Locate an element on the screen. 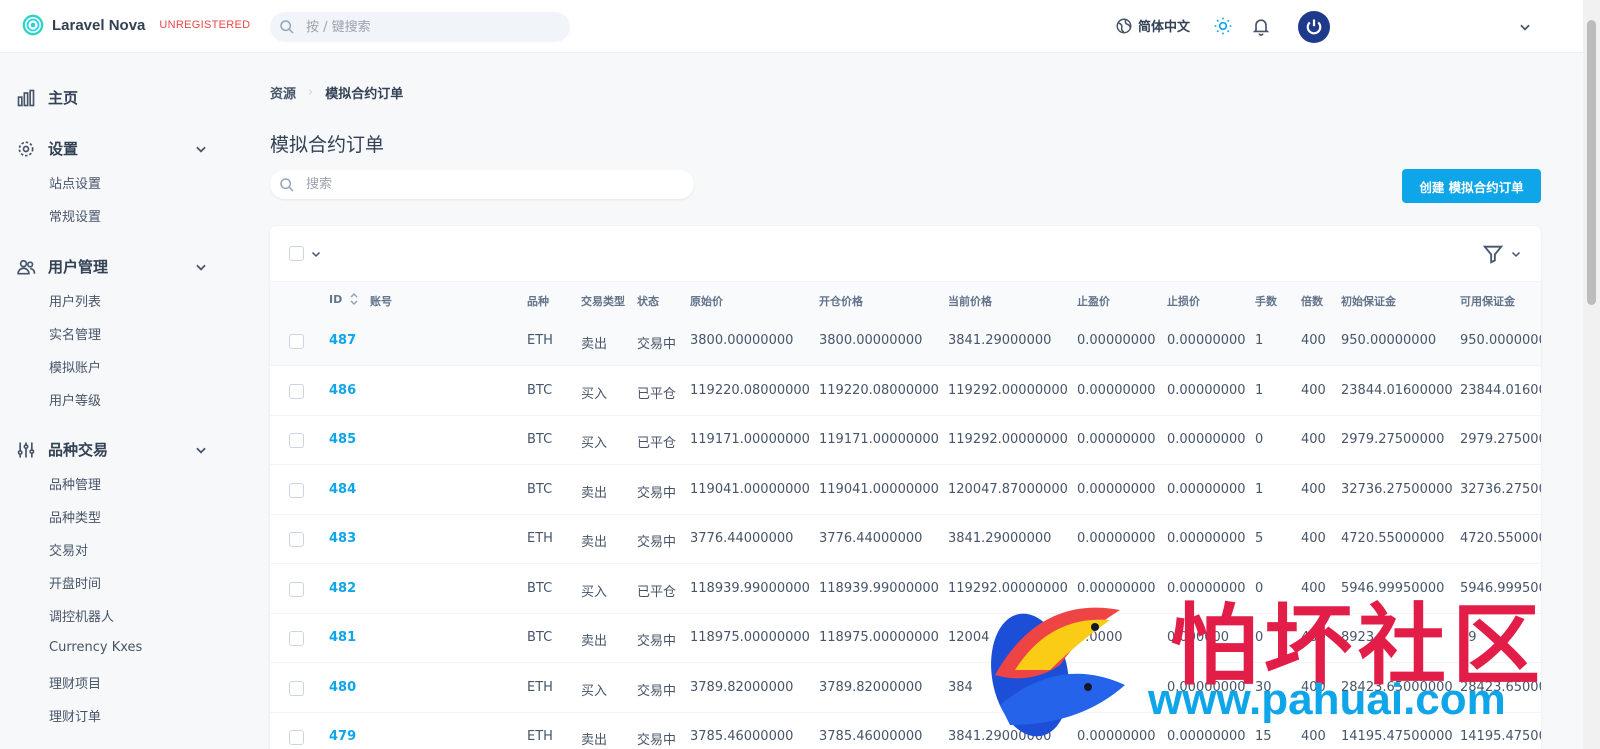  sort-icon is located at coordinates (354, 299).